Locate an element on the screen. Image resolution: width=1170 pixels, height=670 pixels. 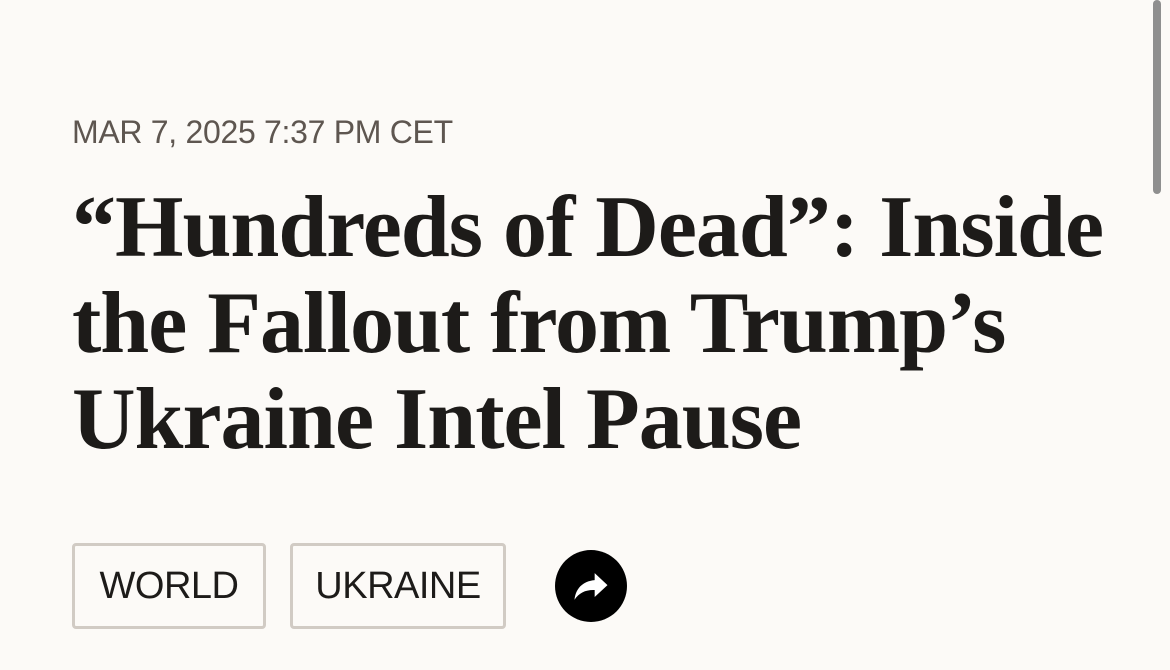
tag-bar: WORLD UKRAINE is located at coordinates (349, 586).